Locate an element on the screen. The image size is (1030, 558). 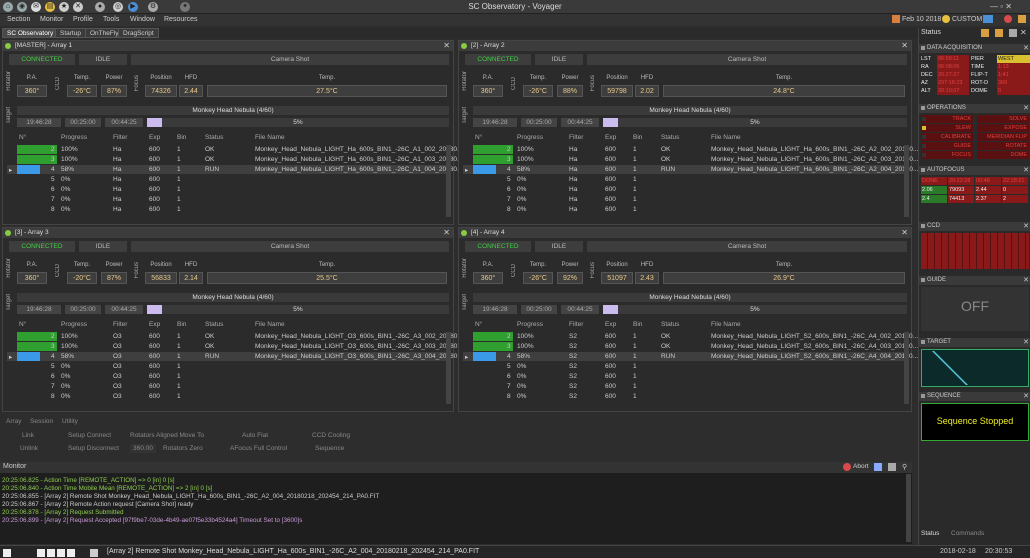
ctrl-tab-utility: Utility is located at coordinates (70, 421).